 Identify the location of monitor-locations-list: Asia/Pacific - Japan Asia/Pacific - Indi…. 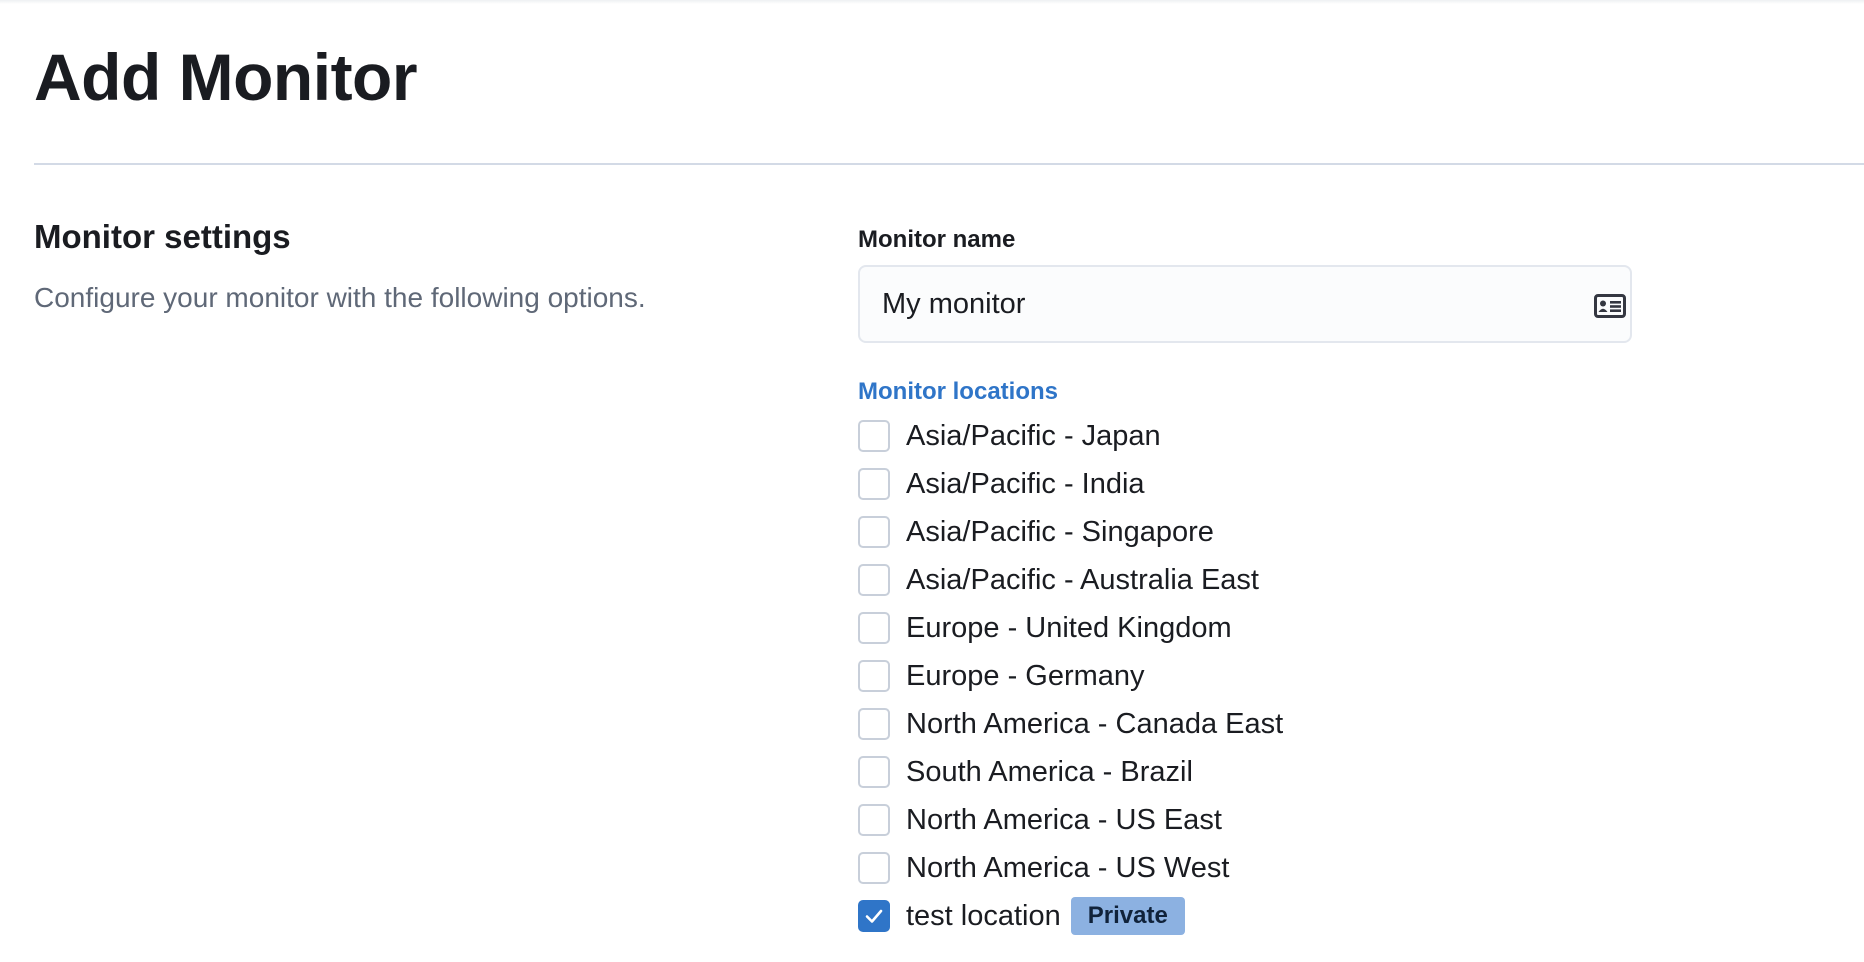
(1070, 676).